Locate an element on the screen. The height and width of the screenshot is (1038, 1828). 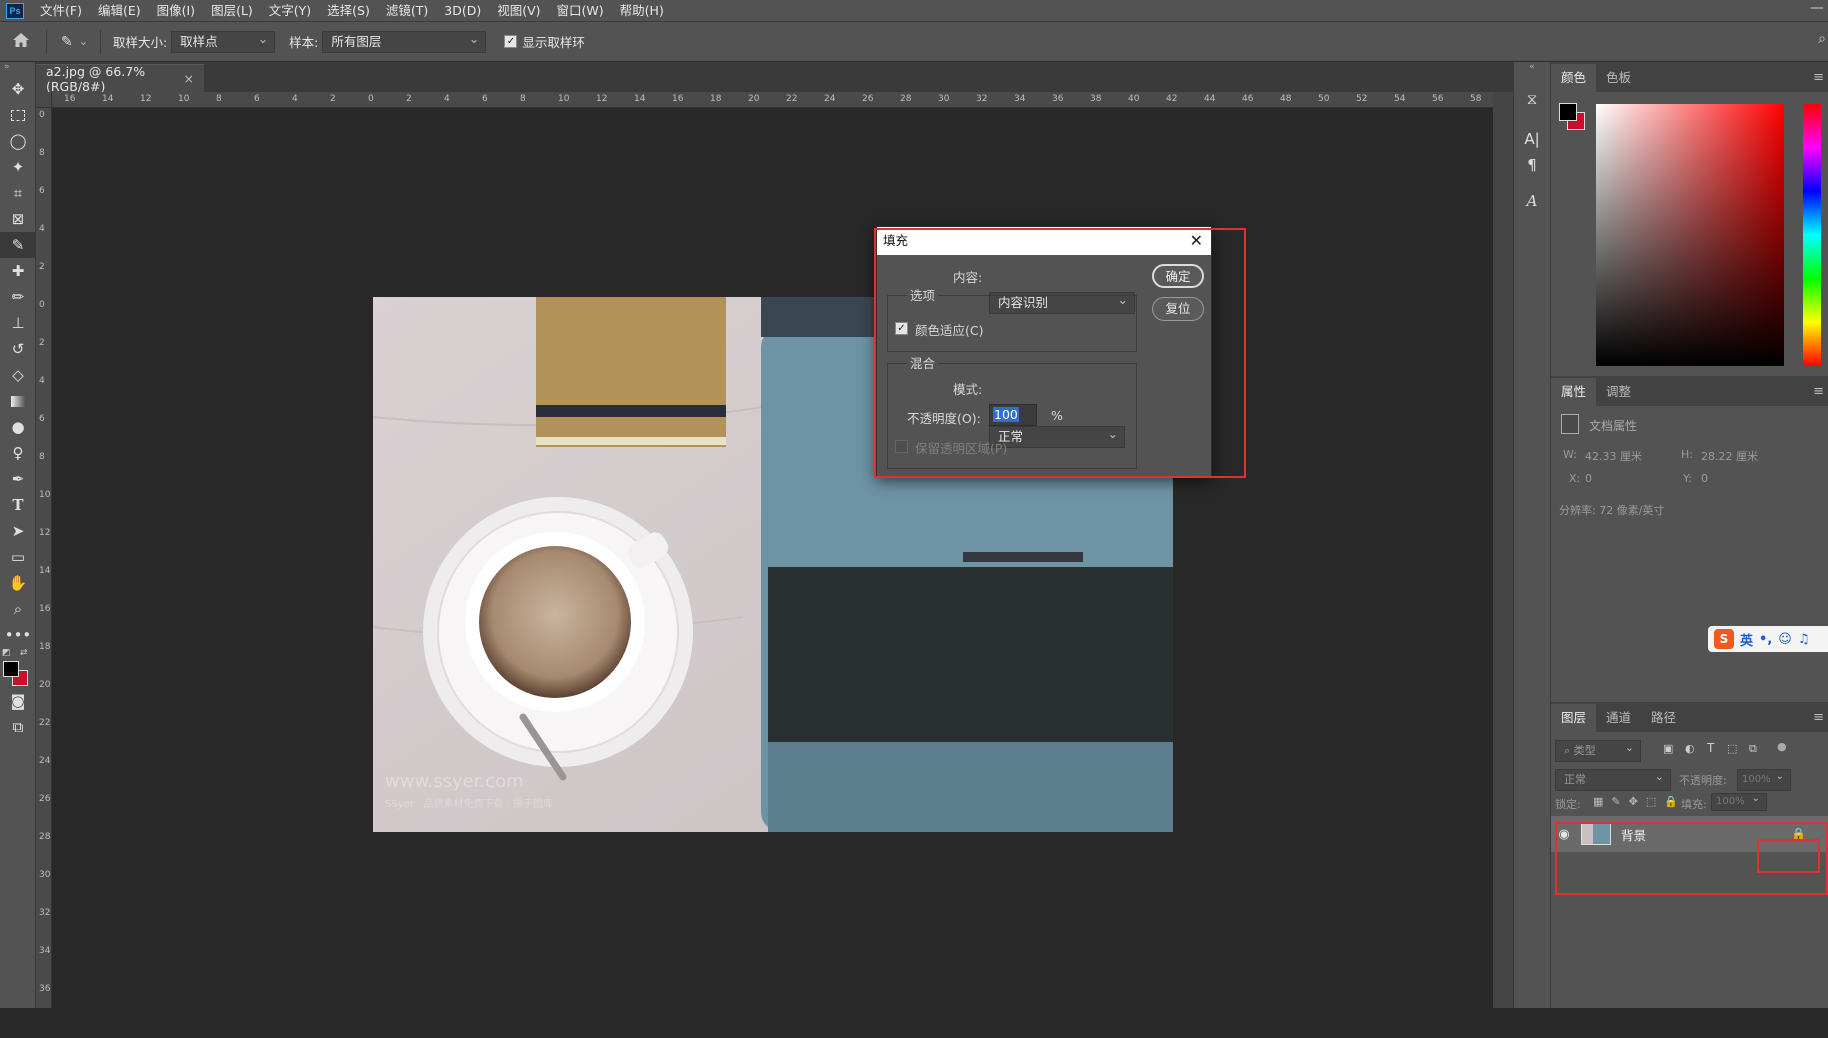
document-tab: a2.jpg @ 66.7%(RGB/8#) × is located at coordinates (120, 79).